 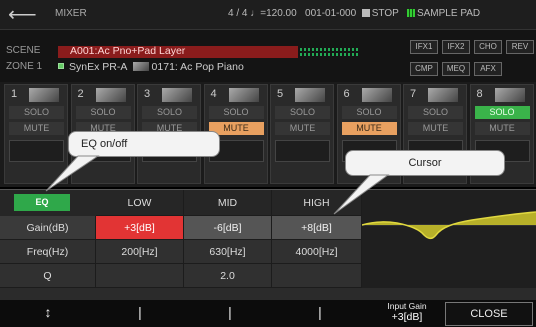 I want to click on zone-tone: 0171: Ac Pop Piano, so click(x=197, y=67).